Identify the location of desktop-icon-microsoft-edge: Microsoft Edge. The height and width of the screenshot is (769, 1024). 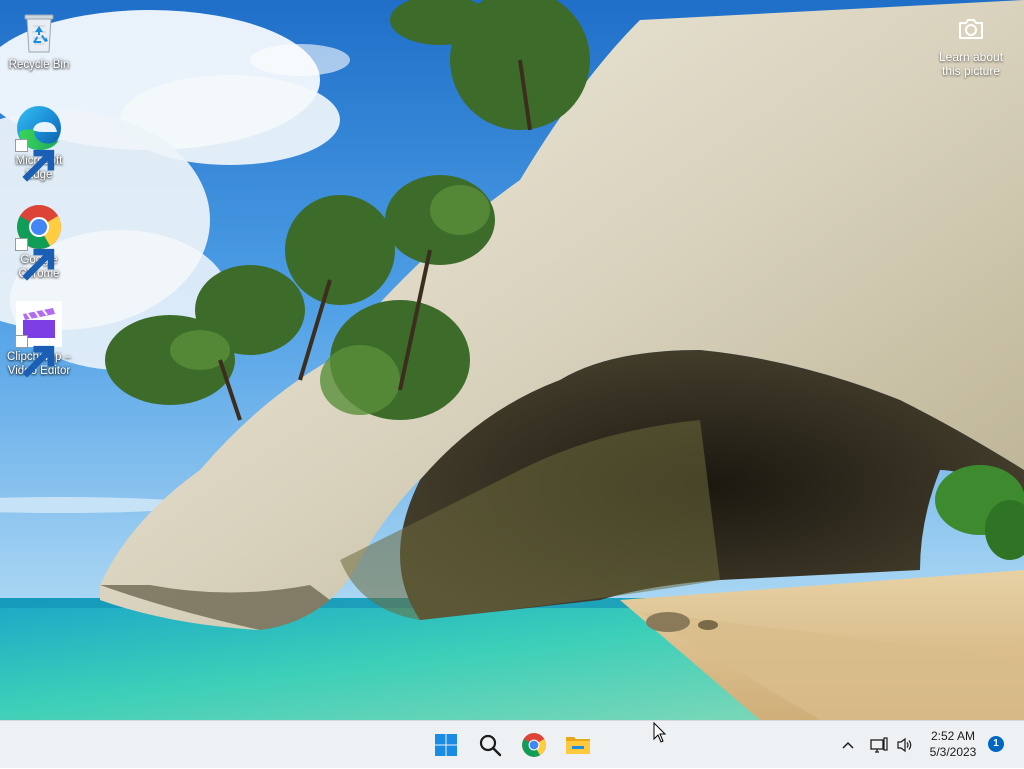
(39, 143).